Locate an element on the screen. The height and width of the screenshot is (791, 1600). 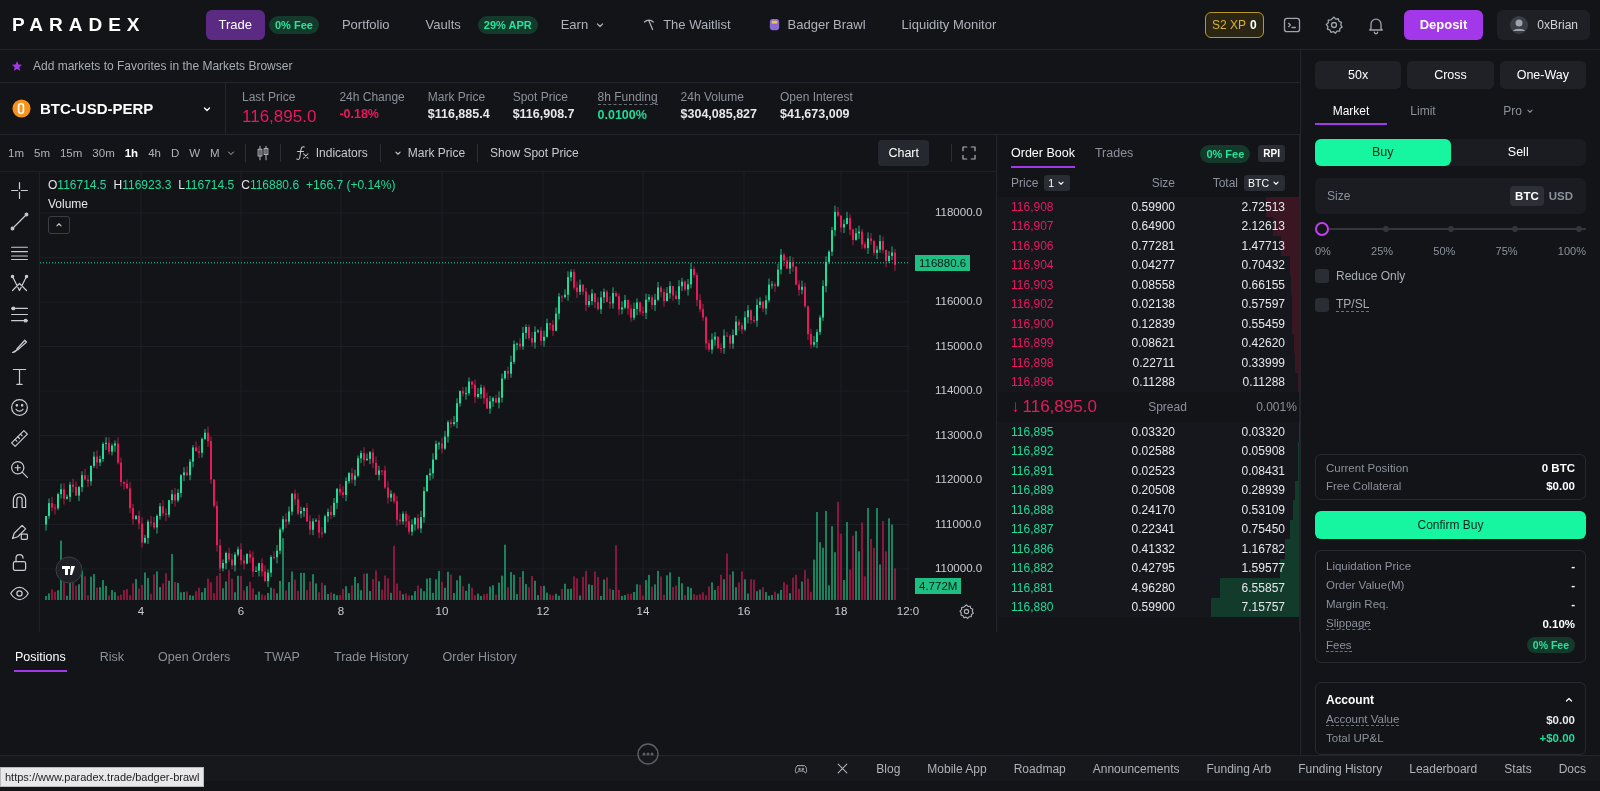
order-total: 0.66155 is located at coordinates (1262, 284).